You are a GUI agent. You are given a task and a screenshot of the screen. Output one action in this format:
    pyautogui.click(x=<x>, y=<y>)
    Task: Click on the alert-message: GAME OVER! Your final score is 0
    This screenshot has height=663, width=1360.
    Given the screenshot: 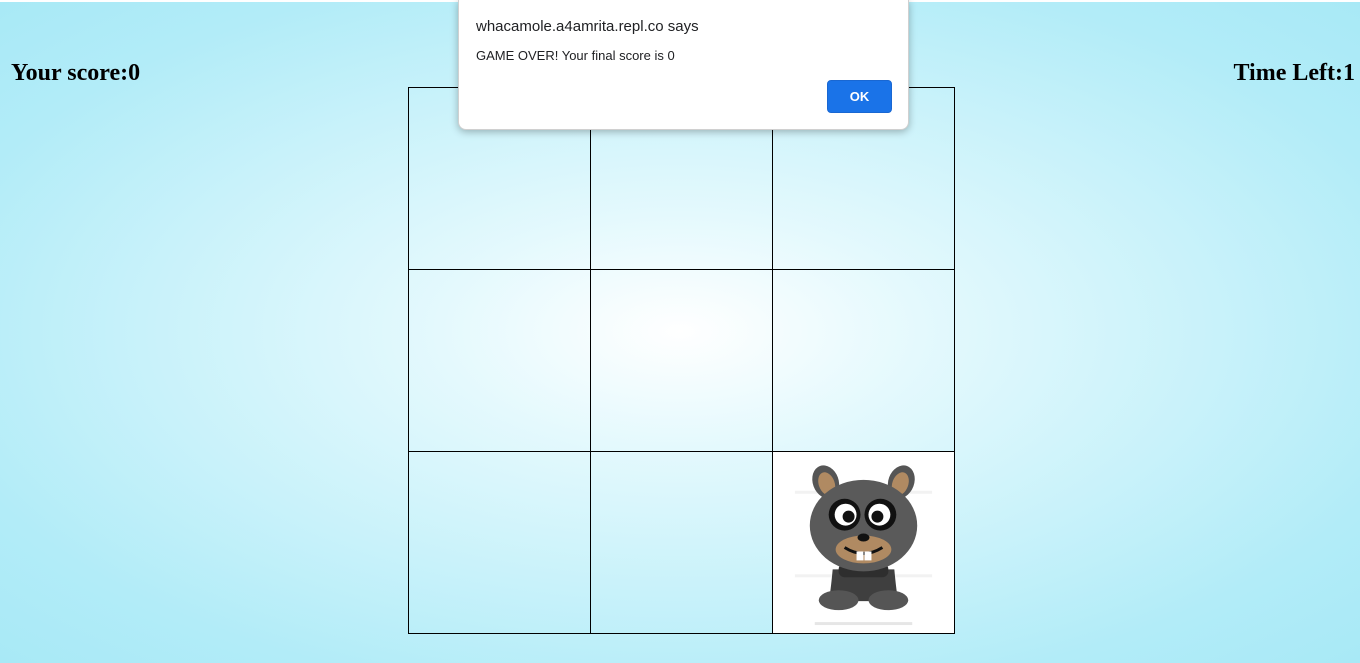 What is the action you would take?
    pyautogui.click(x=575, y=55)
    